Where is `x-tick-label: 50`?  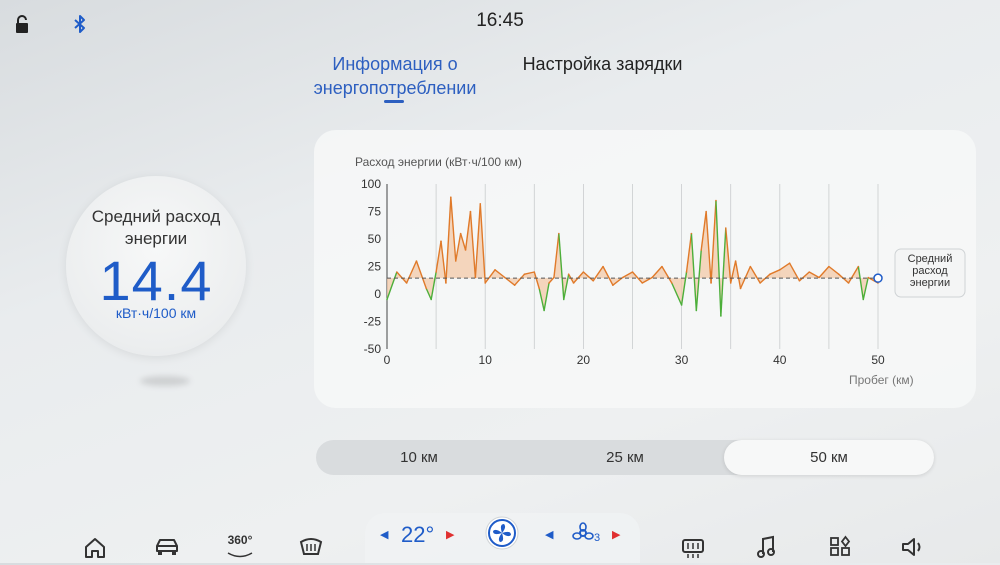
x-tick-label: 50 is located at coordinates (878, 360).